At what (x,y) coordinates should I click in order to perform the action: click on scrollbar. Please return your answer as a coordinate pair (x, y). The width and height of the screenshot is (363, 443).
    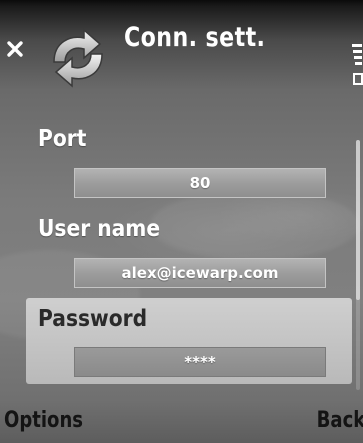
    Looking at the image, I should click on (358, 265).